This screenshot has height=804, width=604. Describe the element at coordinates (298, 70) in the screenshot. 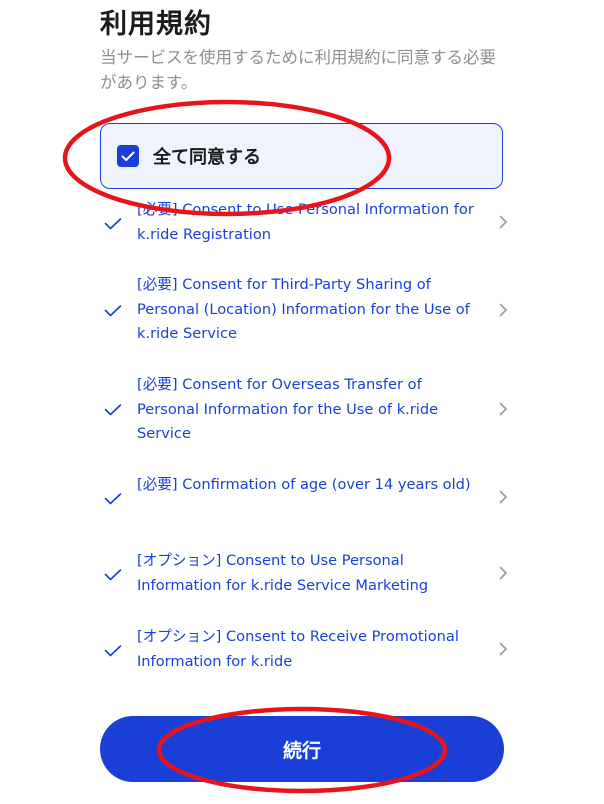

I see `page-subtitle: 当サービスを使用するために利用規約に同意する必要があります。` at that location.